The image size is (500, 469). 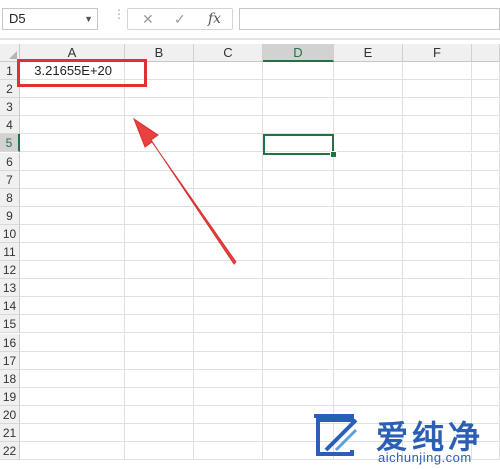 What do you see at coordinates (298, 306) in the screenshot?
I see `cell-d14` at bounding box center [298, 306].